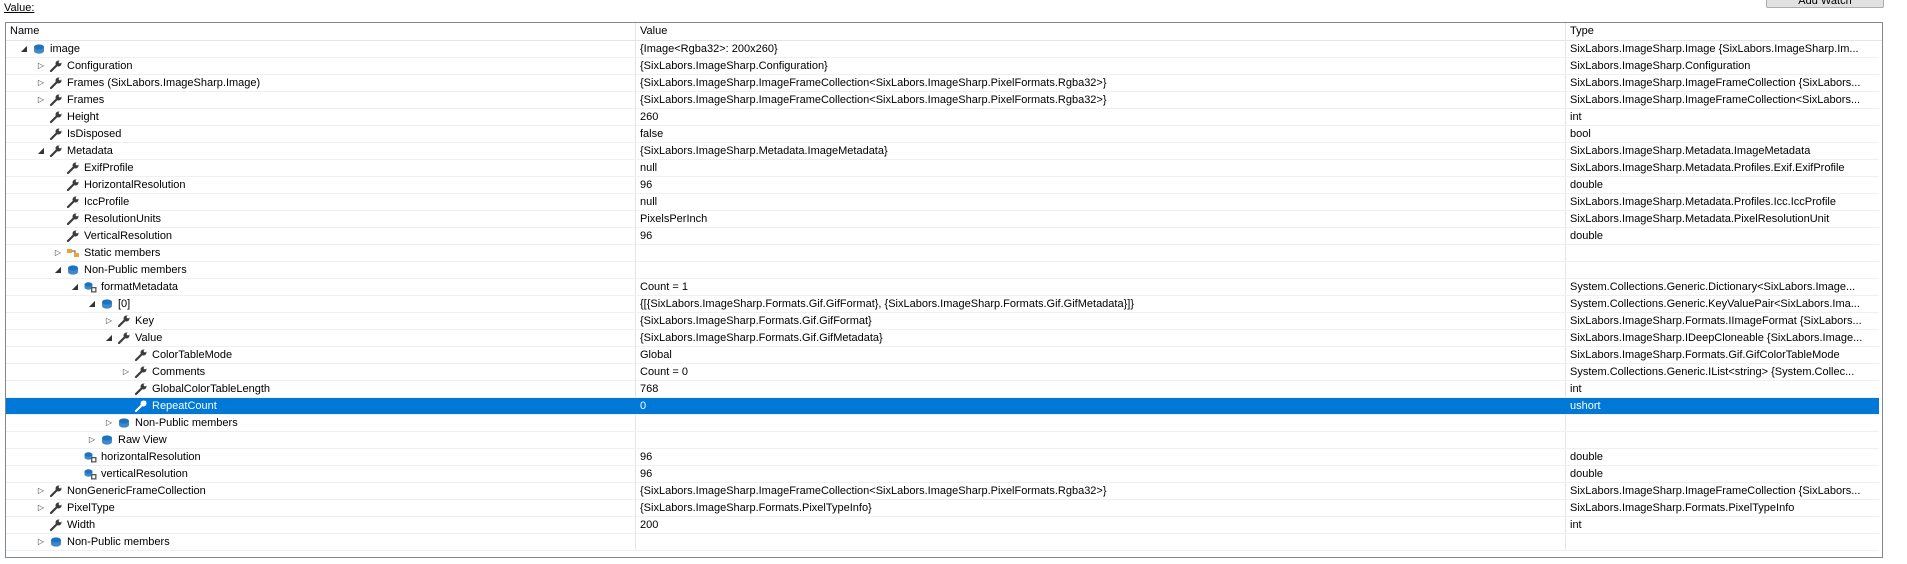 The height and width of the screenshot is (564, 1907). What do you see at coordinates (321, 474) in the screenshot?
I see `name-cell: verticalResolution` at bounding box center [321, 474].